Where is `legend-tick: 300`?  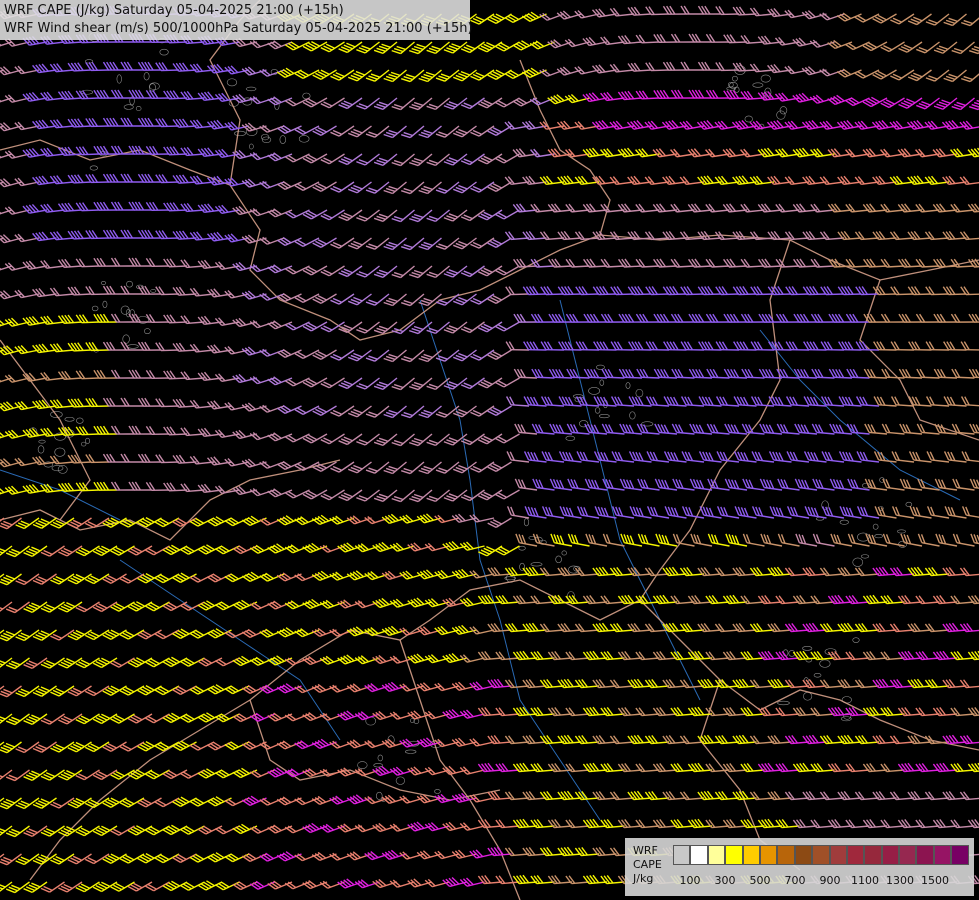
legend-tick: 300 is located at coordinates (725, 880).